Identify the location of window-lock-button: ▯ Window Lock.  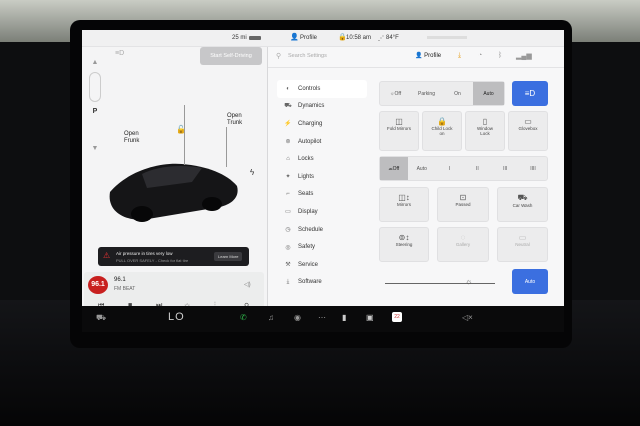
(485, 131).